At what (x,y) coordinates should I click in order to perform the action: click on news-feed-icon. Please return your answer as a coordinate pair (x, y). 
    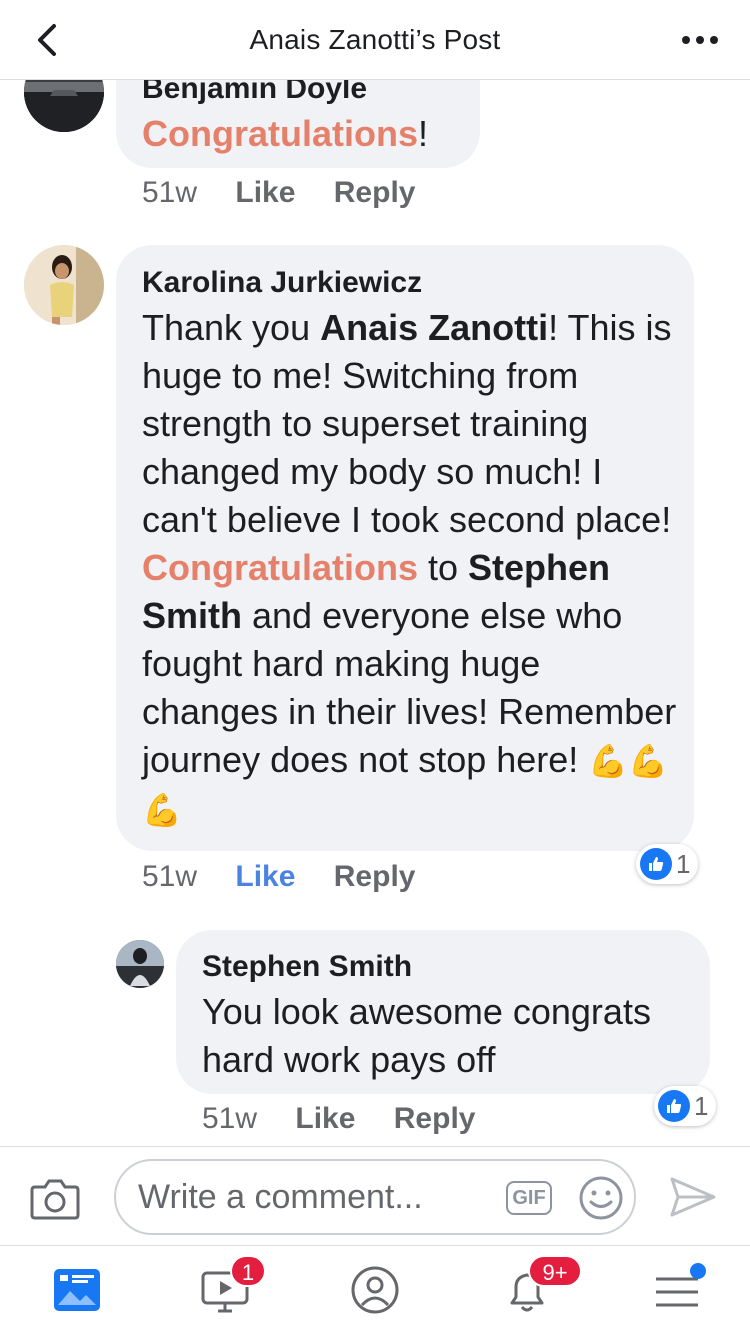
    Looking at the image, I should click on (77, 1290).